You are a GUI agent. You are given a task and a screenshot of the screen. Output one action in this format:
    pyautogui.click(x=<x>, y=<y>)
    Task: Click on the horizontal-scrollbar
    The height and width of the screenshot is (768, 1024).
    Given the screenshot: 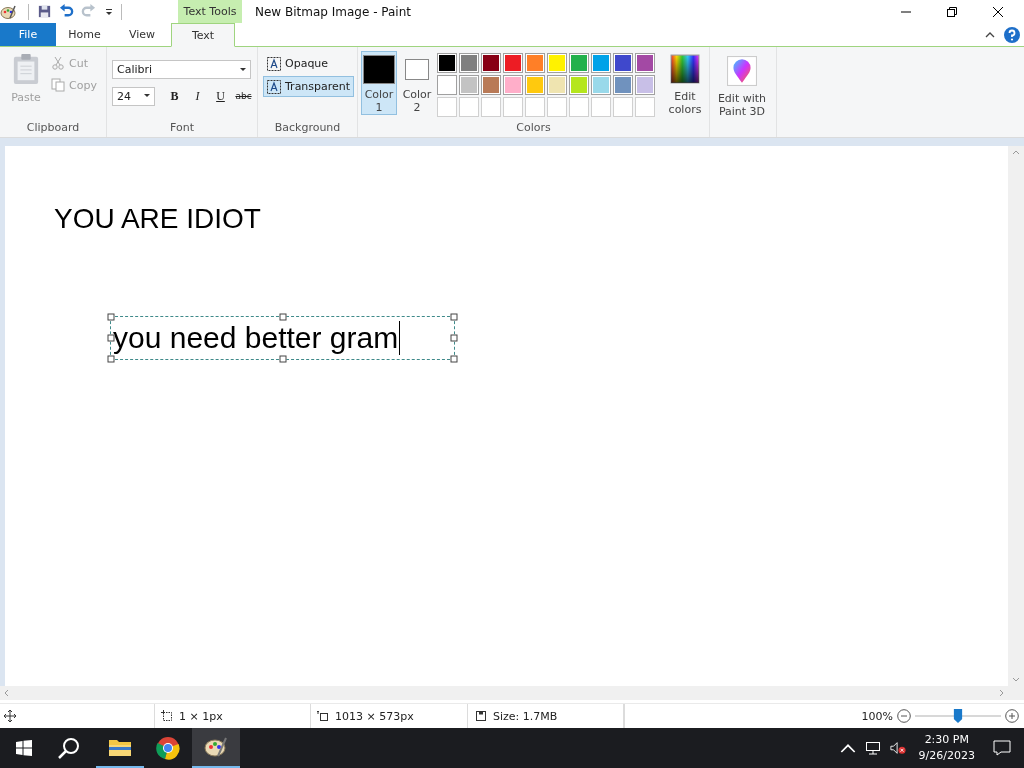 What is the action you would take?
    pyautogui.click(x=512, y=693)
    